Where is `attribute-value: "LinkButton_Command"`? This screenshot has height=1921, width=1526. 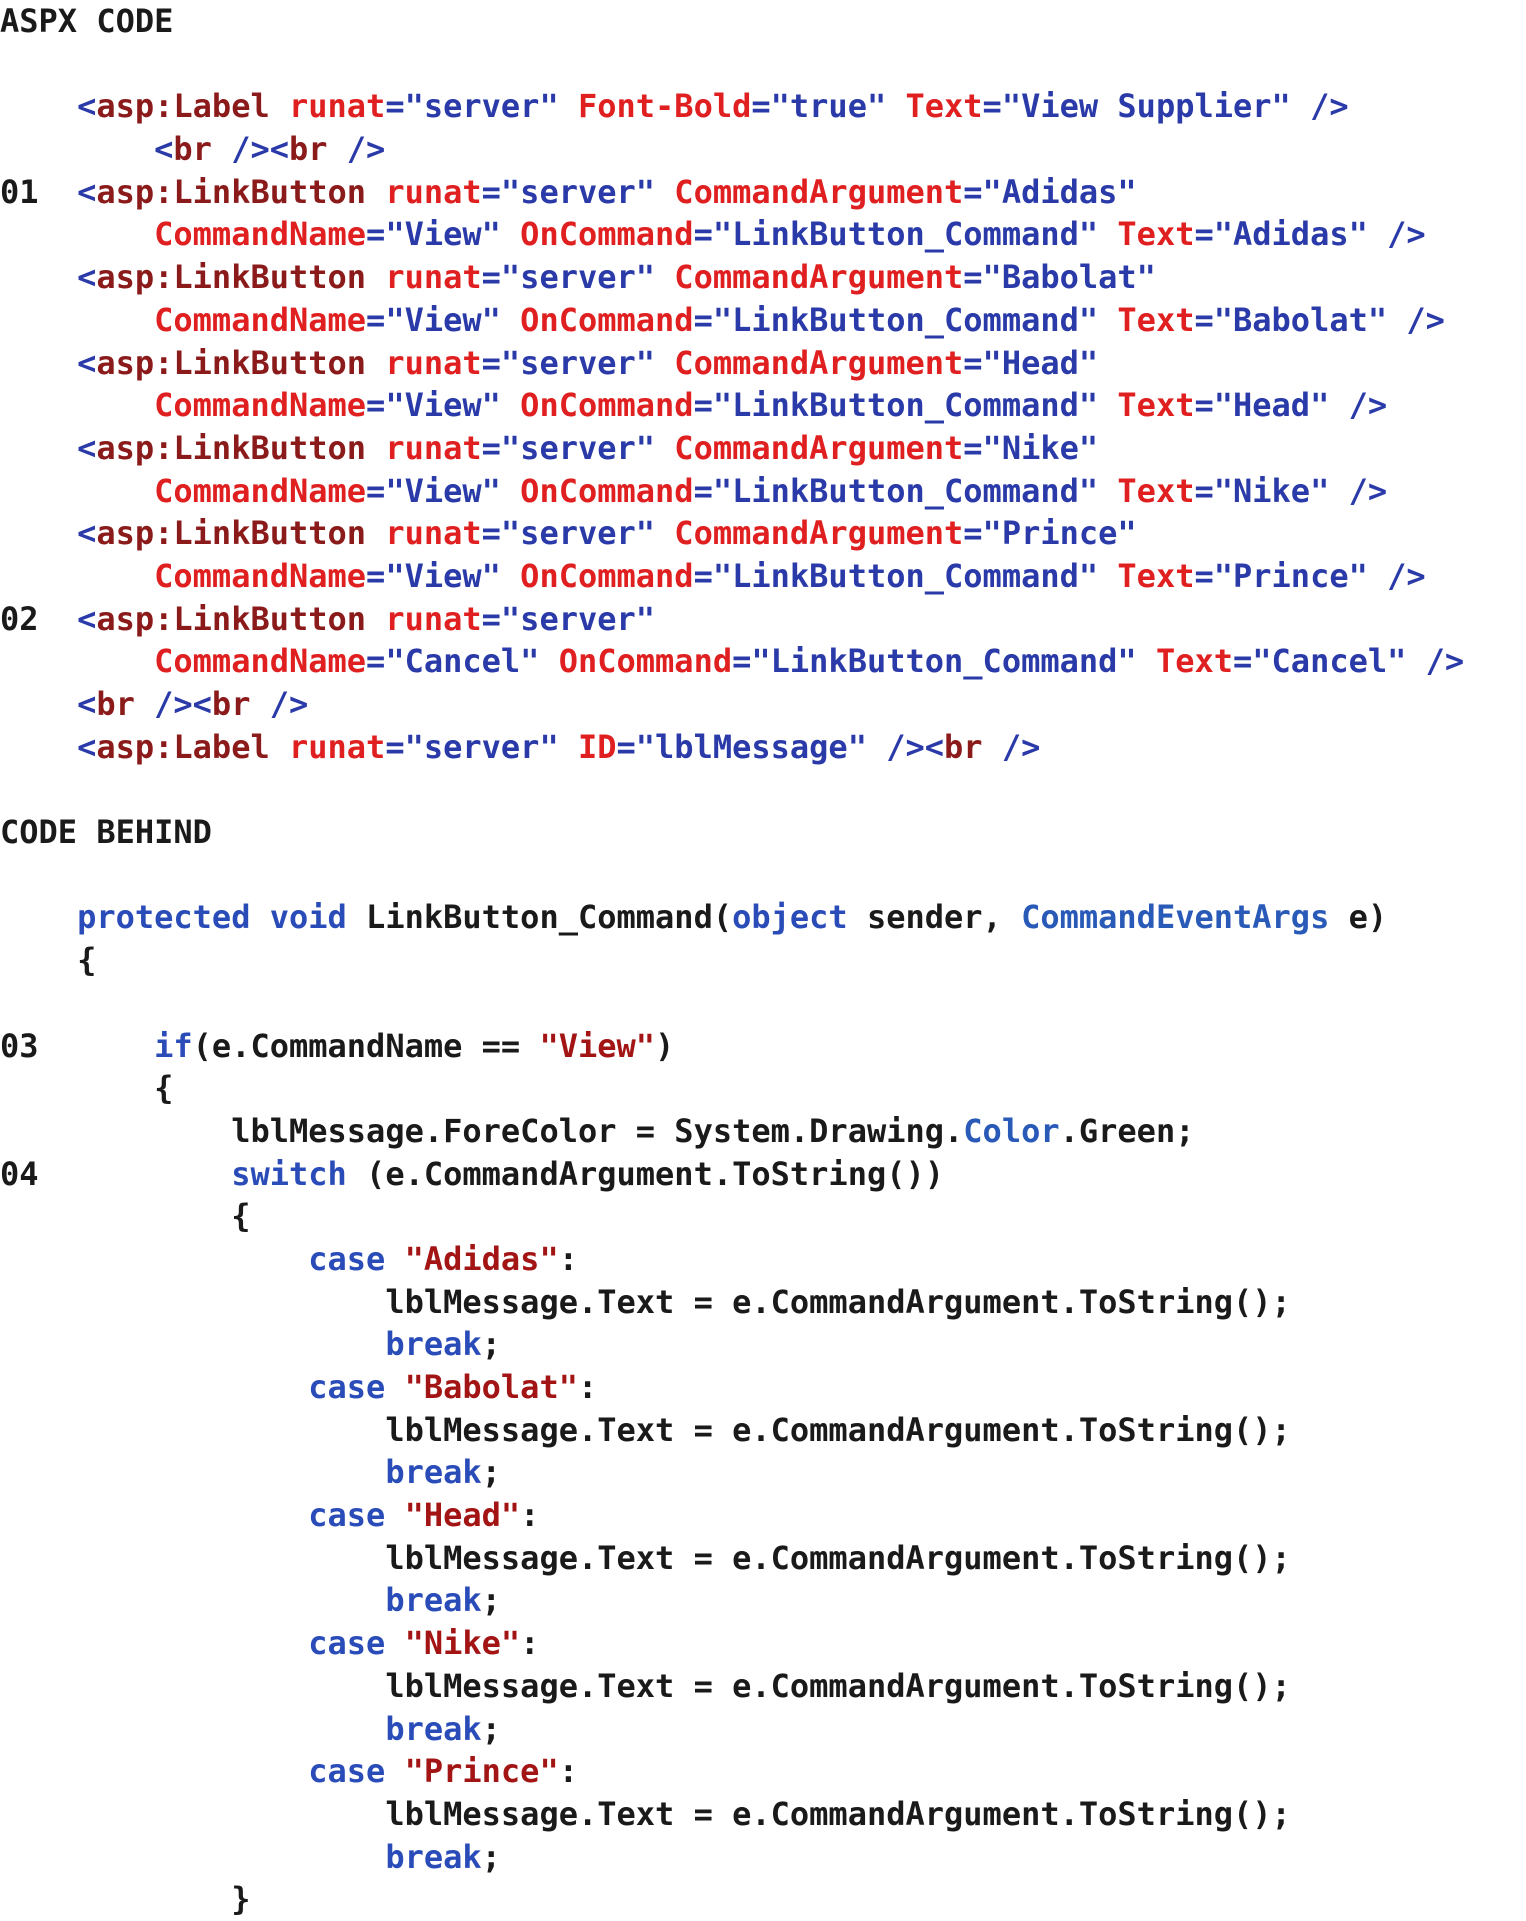
attribute-value: "LinkButton_Command" is located at coordinates (905, 319).